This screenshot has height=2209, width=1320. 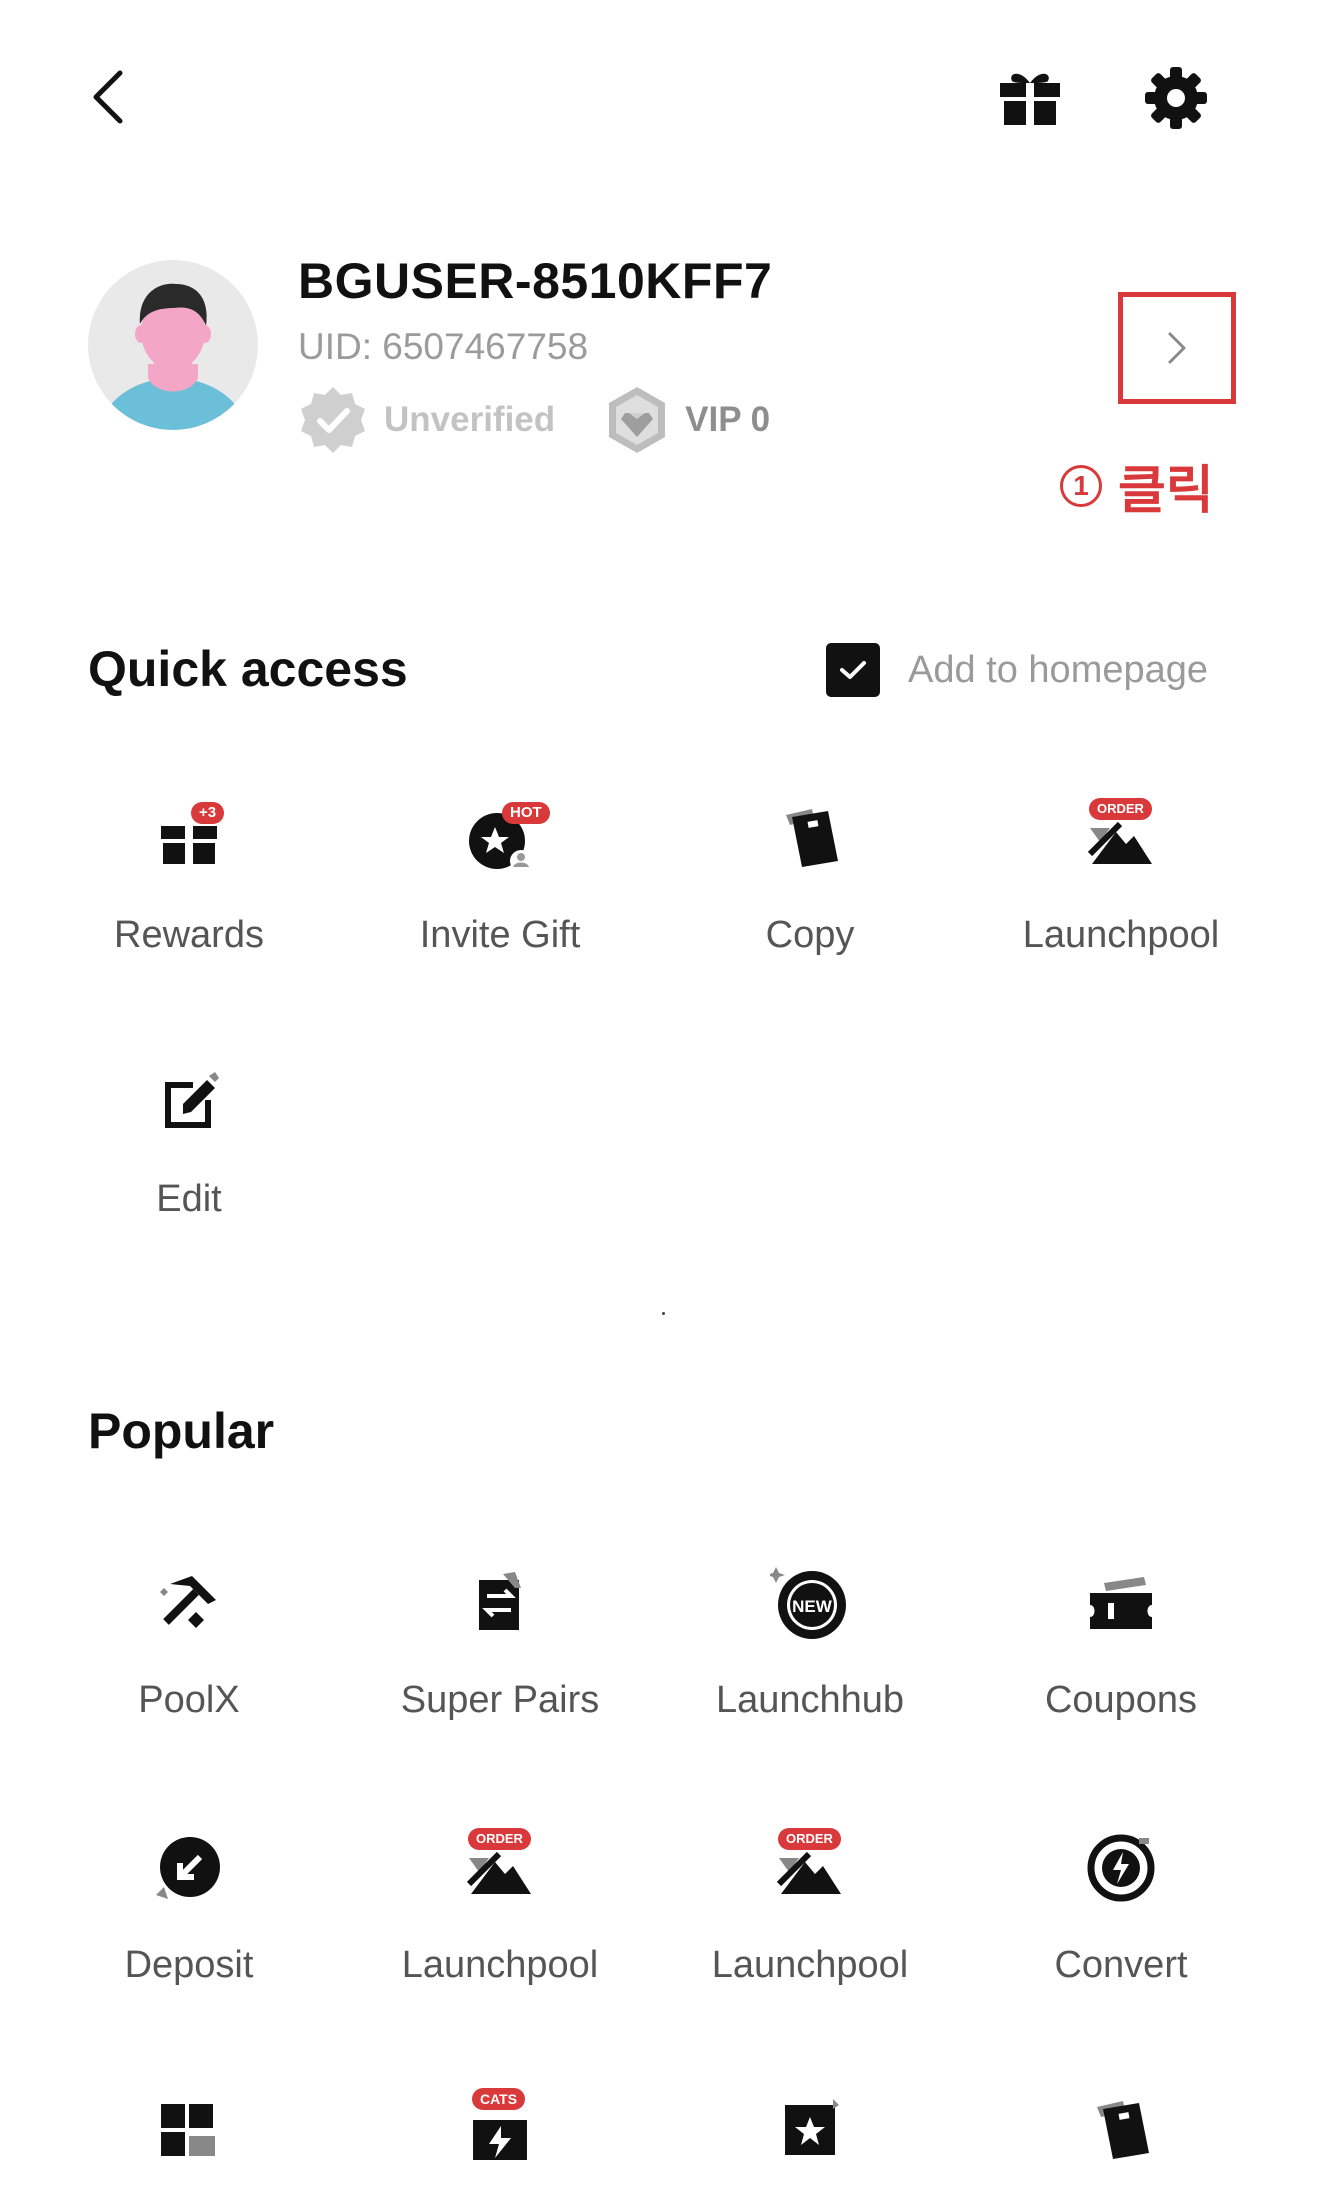 What do you see at coordinates (810, 2130) in the screenshot?
I see `star-card-icon` at bounding box center [810, 2130].